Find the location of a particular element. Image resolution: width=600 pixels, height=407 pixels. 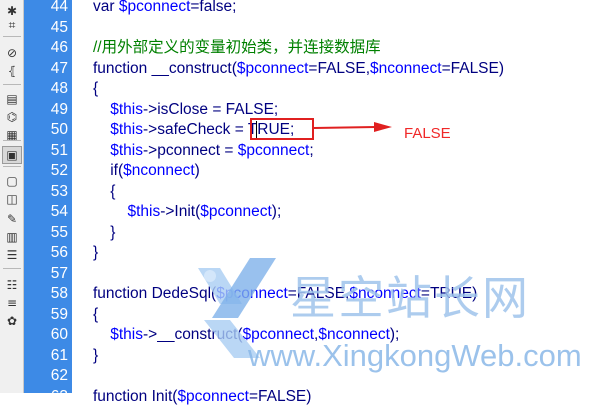

line-number: 53 is located at coordinates (47, 192).